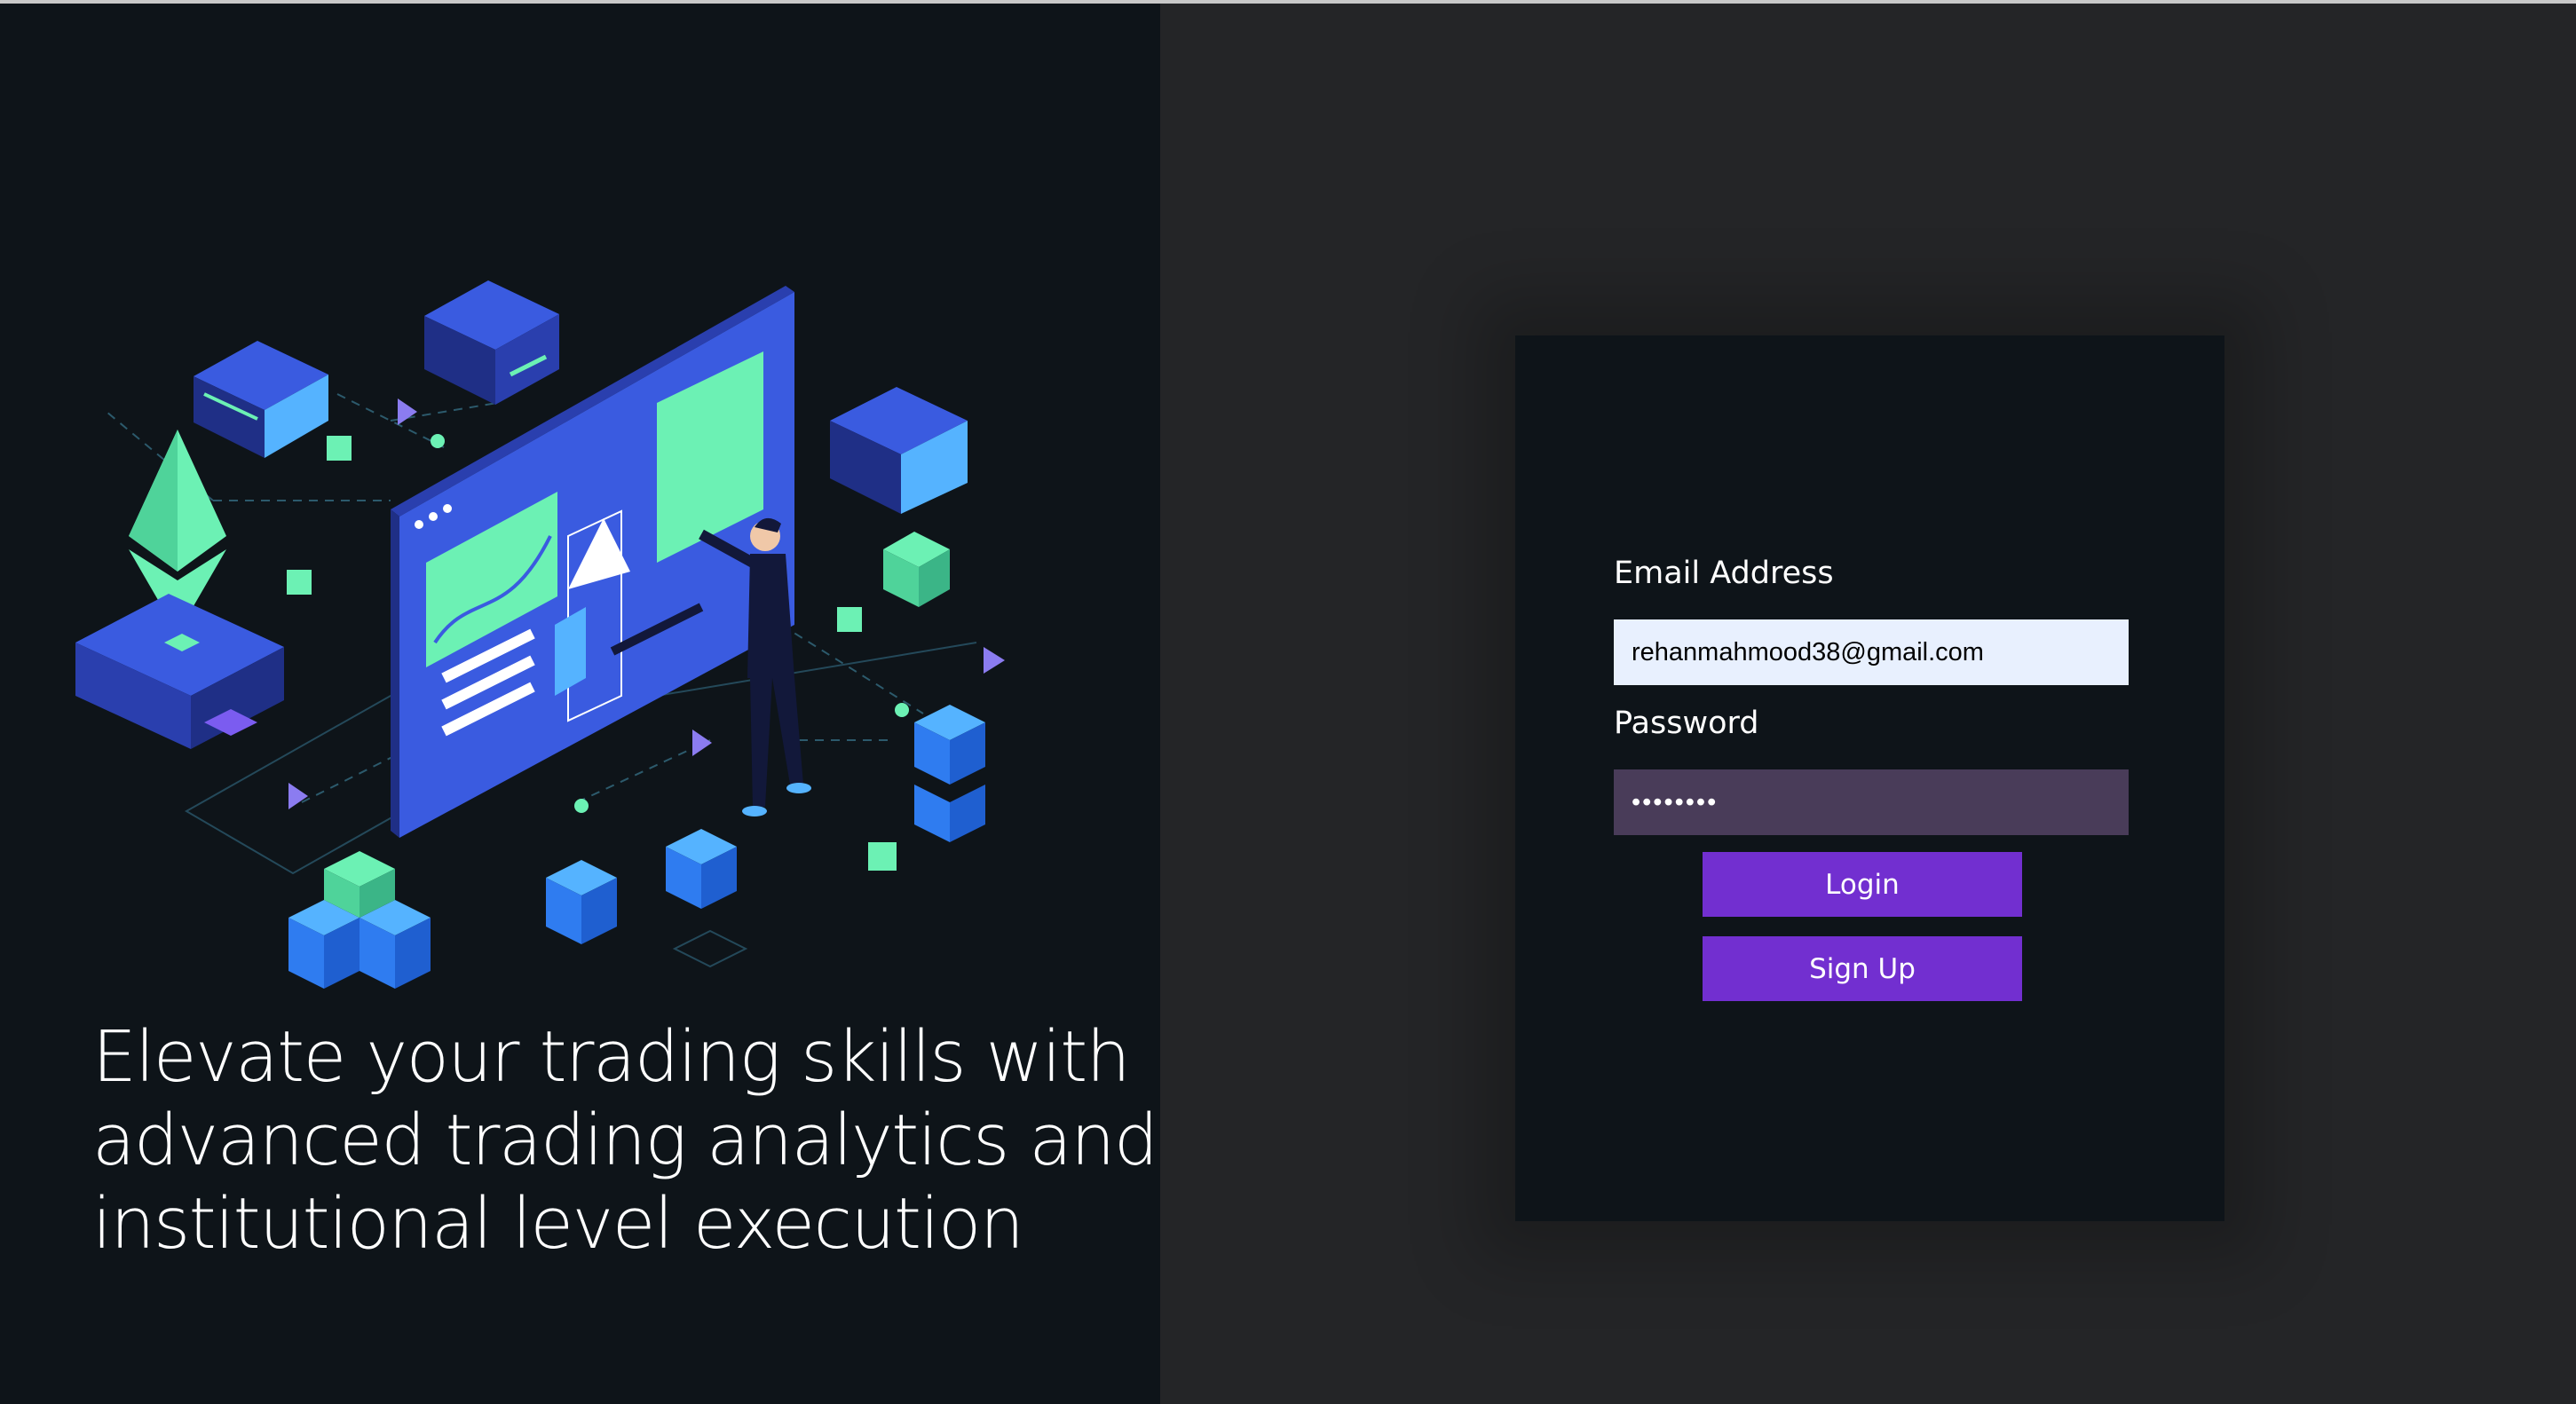  Describe the element at coordinates (261, 400) in the screenshot. I see `server-stack-left` at that location.